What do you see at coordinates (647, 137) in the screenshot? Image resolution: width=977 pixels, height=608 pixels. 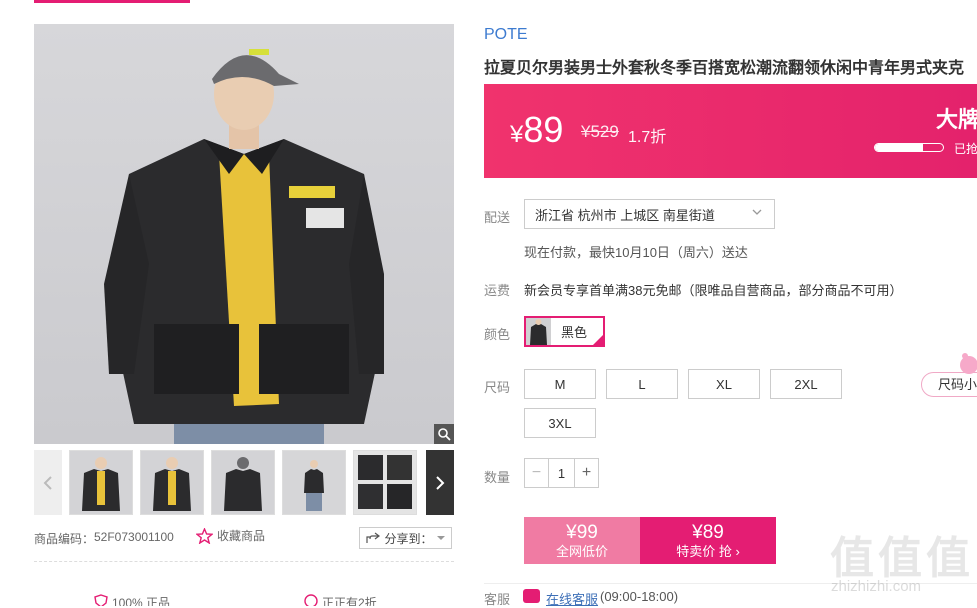 I see `discount-rate: 1.7折` at bounding box center [647, 137].